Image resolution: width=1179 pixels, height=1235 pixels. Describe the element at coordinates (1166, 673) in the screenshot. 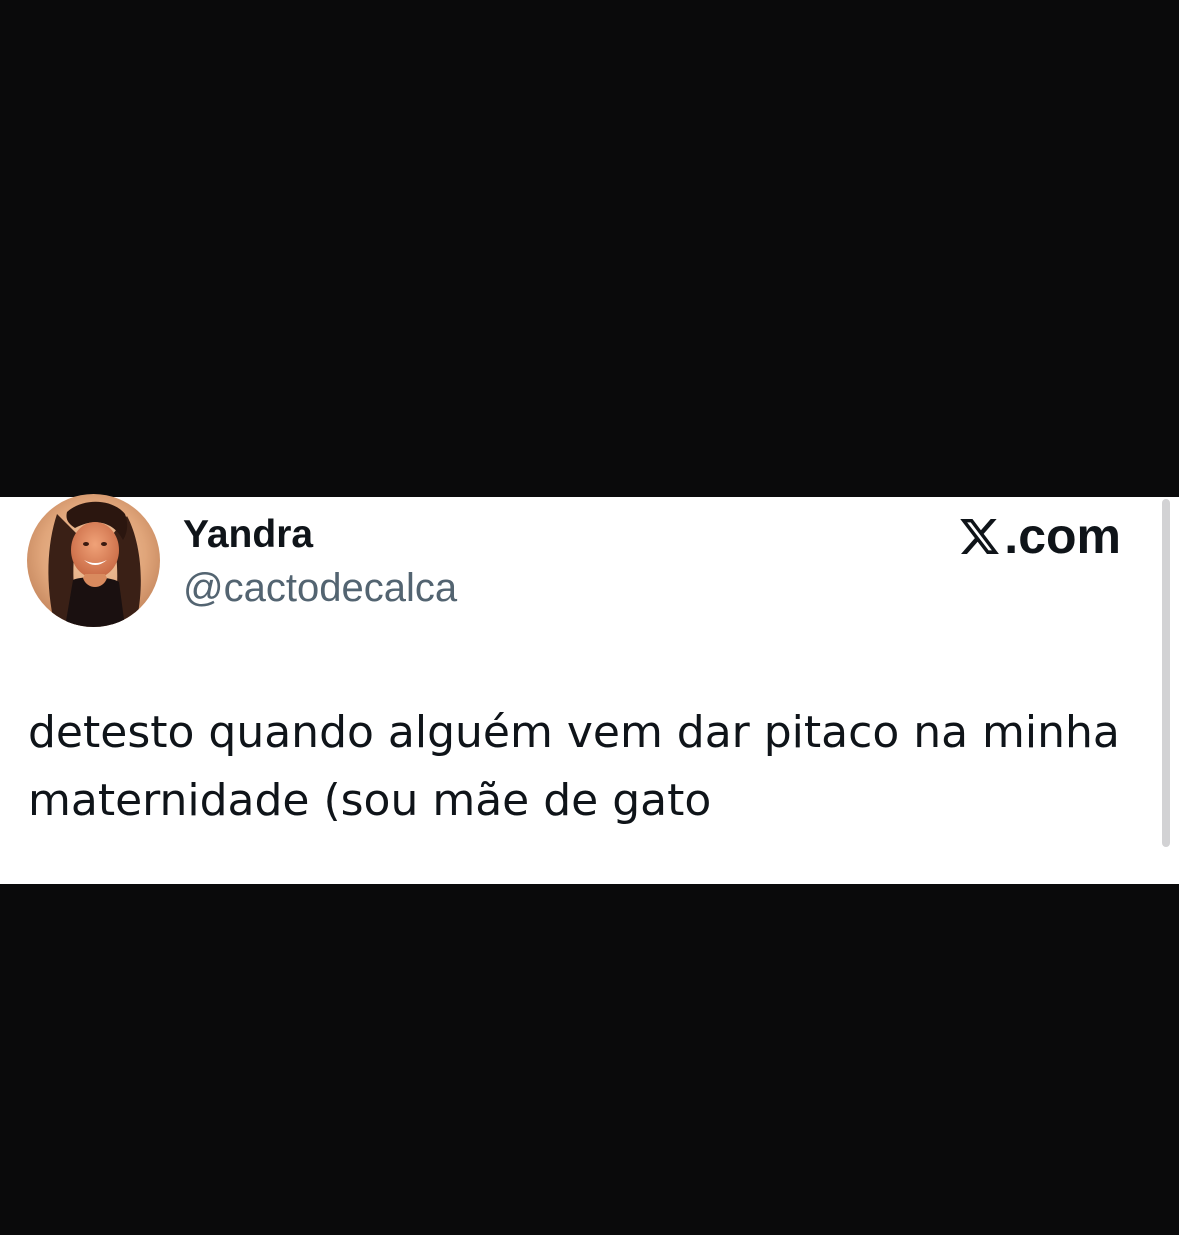

I see `scrollbar` at that location.